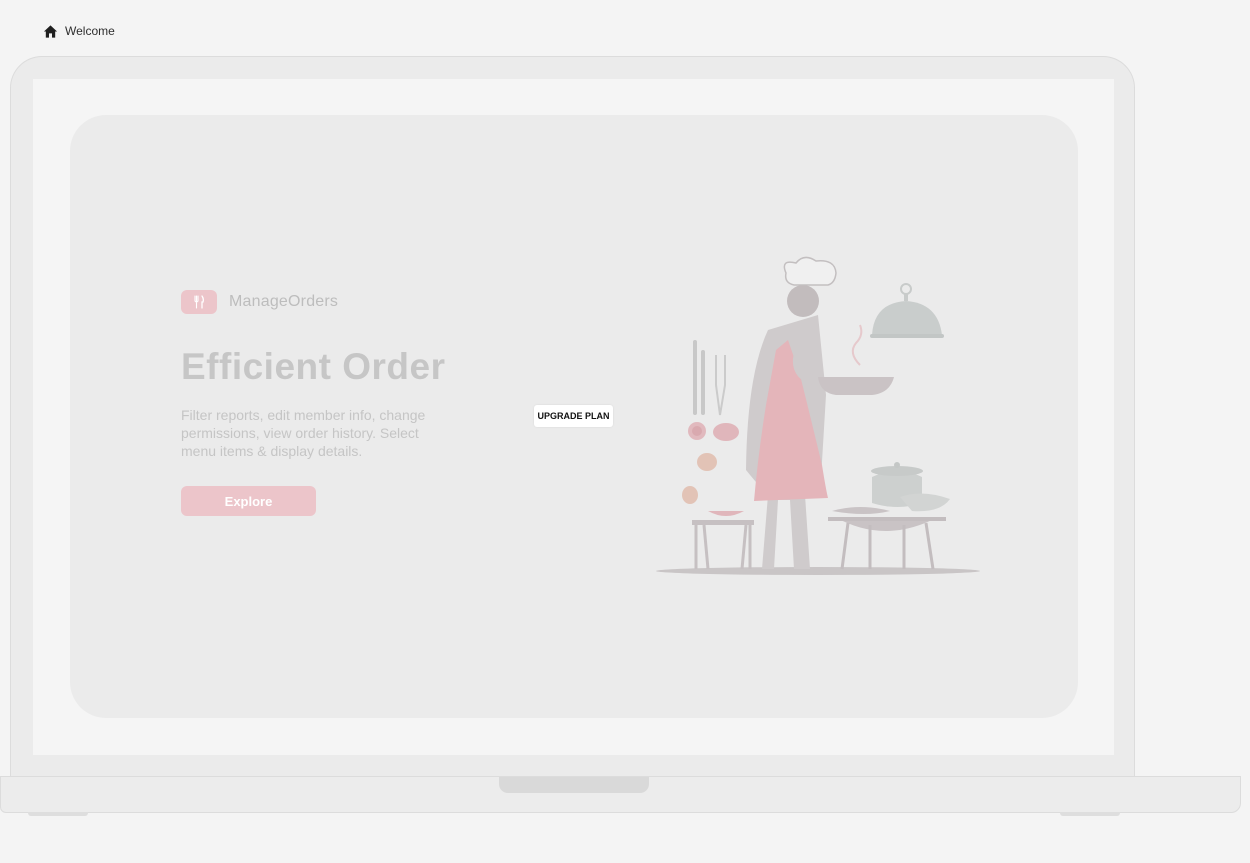 Image resolution: width=1250 pixels, height=863 pixels. I want to click on brand: ManageOrders, so click(259, 302).